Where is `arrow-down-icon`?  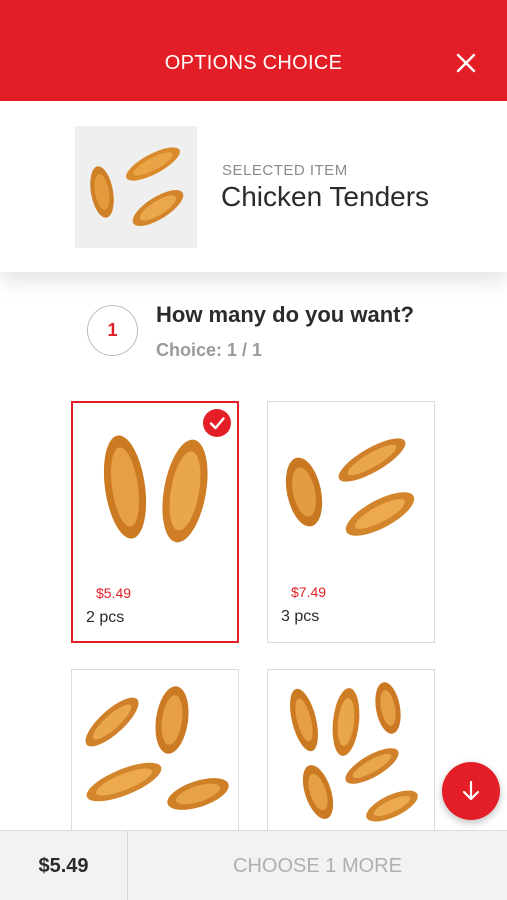
arrow-down-icon is located at coordinates (471, 790).